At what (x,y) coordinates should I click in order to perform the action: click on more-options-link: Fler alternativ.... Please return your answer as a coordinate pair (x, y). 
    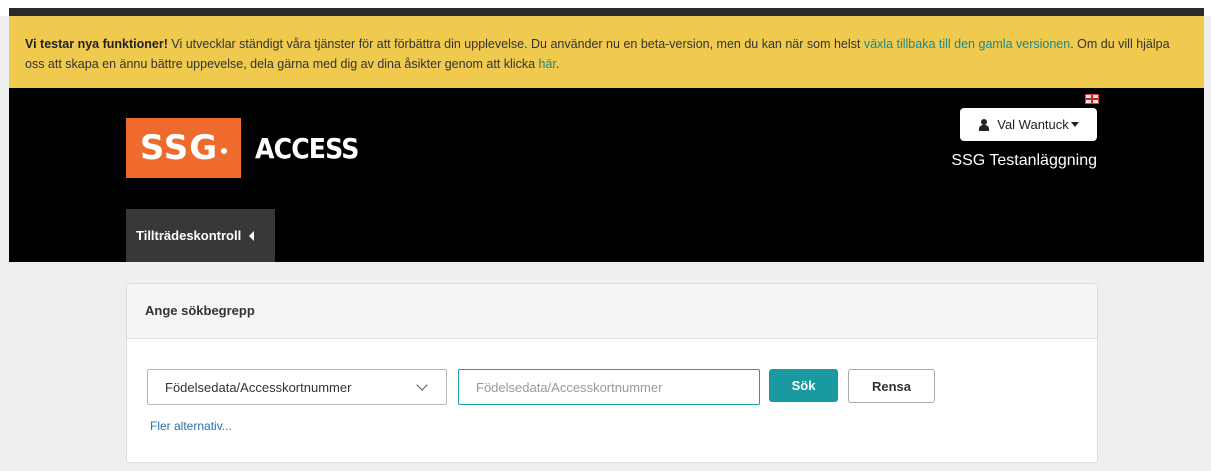
    Looking at the image, I should click on (191, 426).